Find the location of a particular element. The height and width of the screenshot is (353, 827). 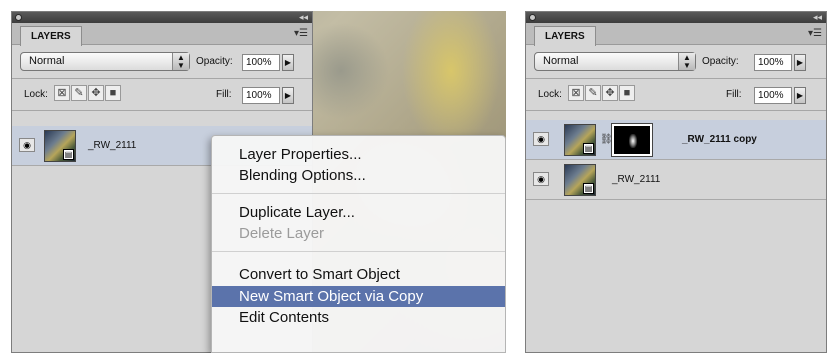

layer-row: ◉ ▤ ⛓ _RW_2111 copy is located at coordinates (676, 140).